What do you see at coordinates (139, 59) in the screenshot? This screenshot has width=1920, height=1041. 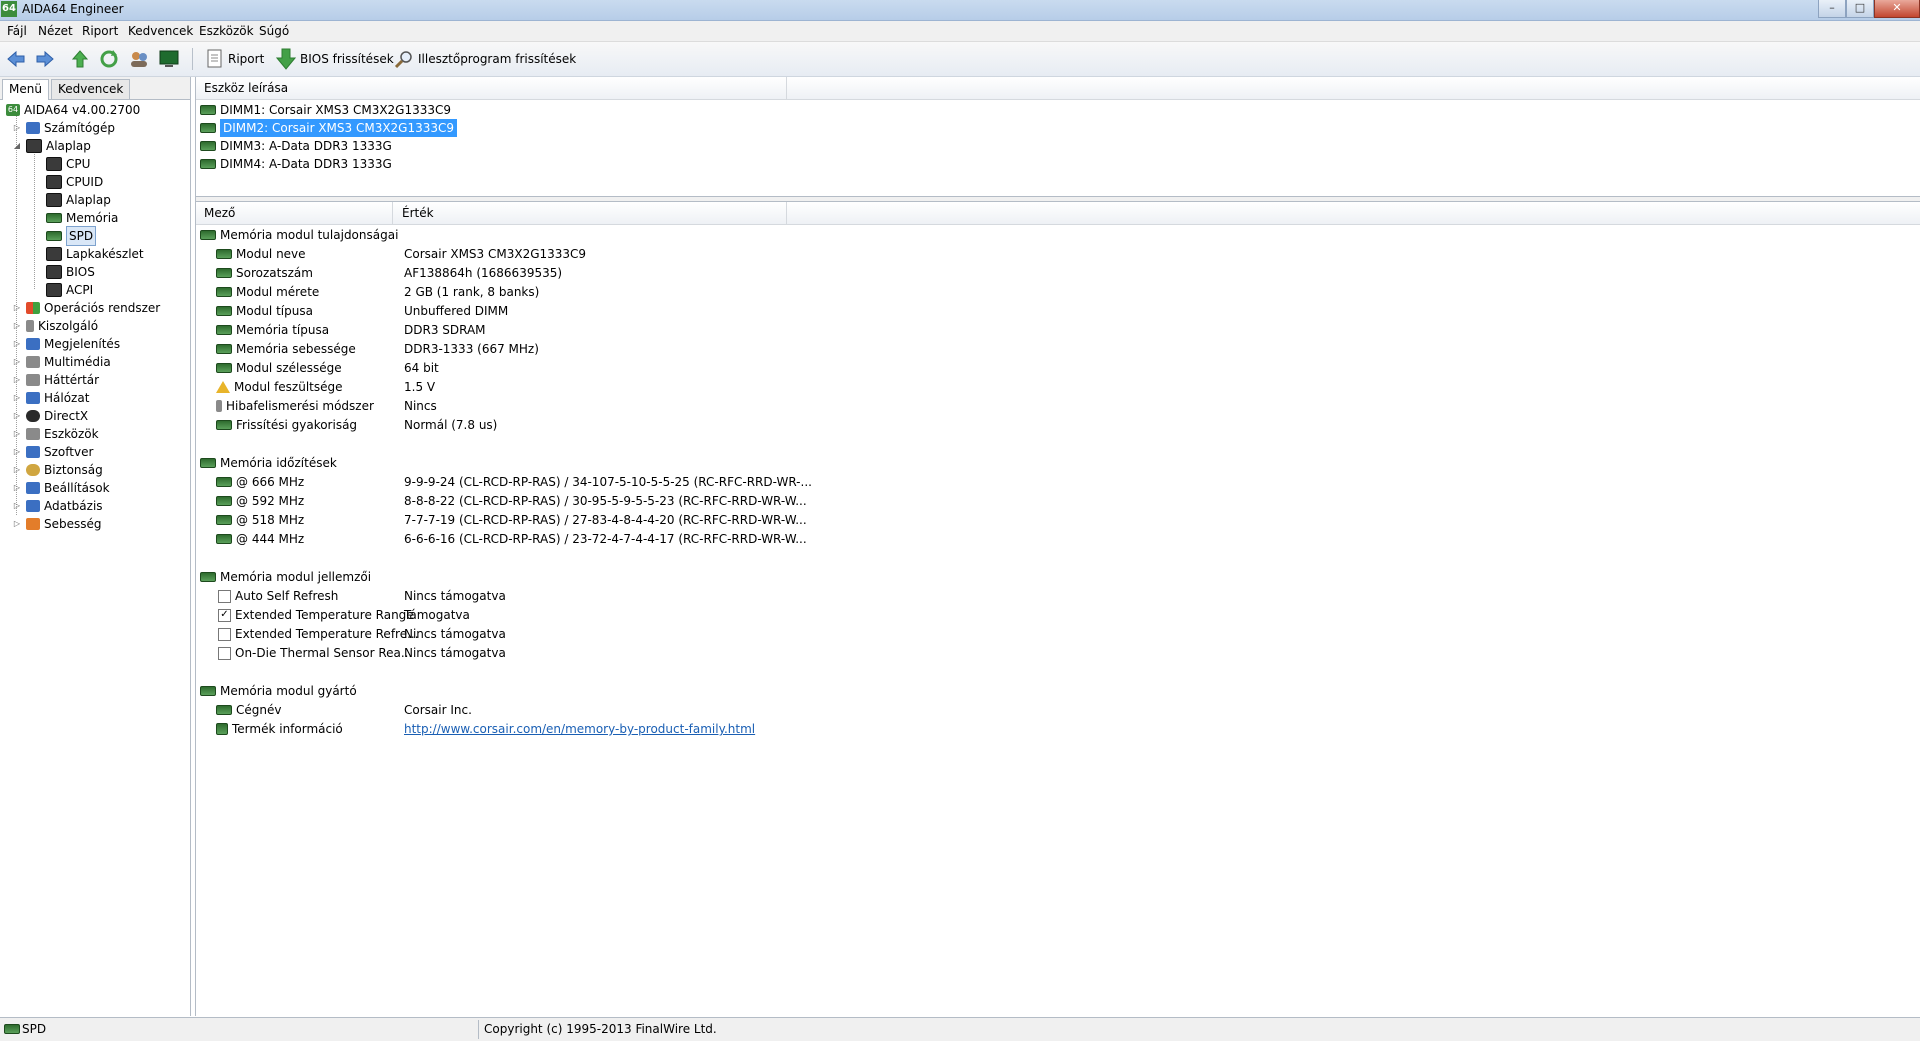 I see `users-icon` at bounding box center [139, 59].